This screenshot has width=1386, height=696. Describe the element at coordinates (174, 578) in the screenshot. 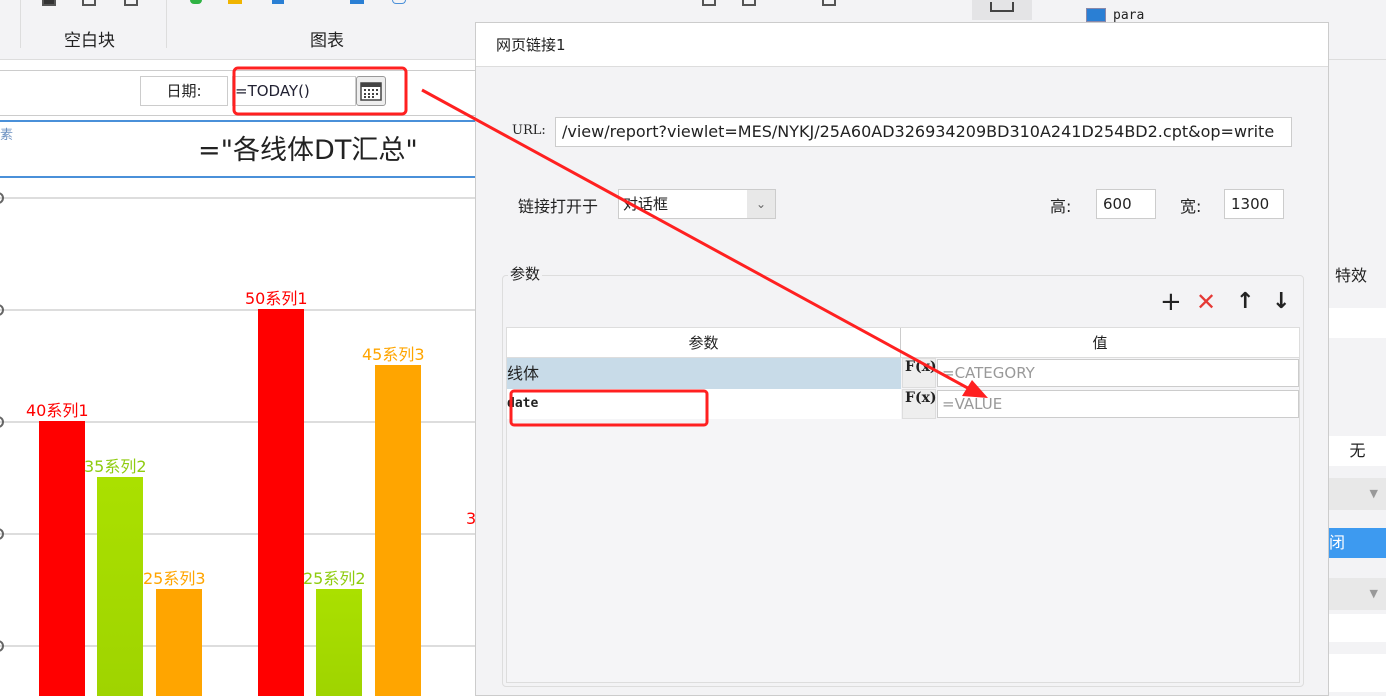

I see `bar-data-label: 25系列3` at that location.